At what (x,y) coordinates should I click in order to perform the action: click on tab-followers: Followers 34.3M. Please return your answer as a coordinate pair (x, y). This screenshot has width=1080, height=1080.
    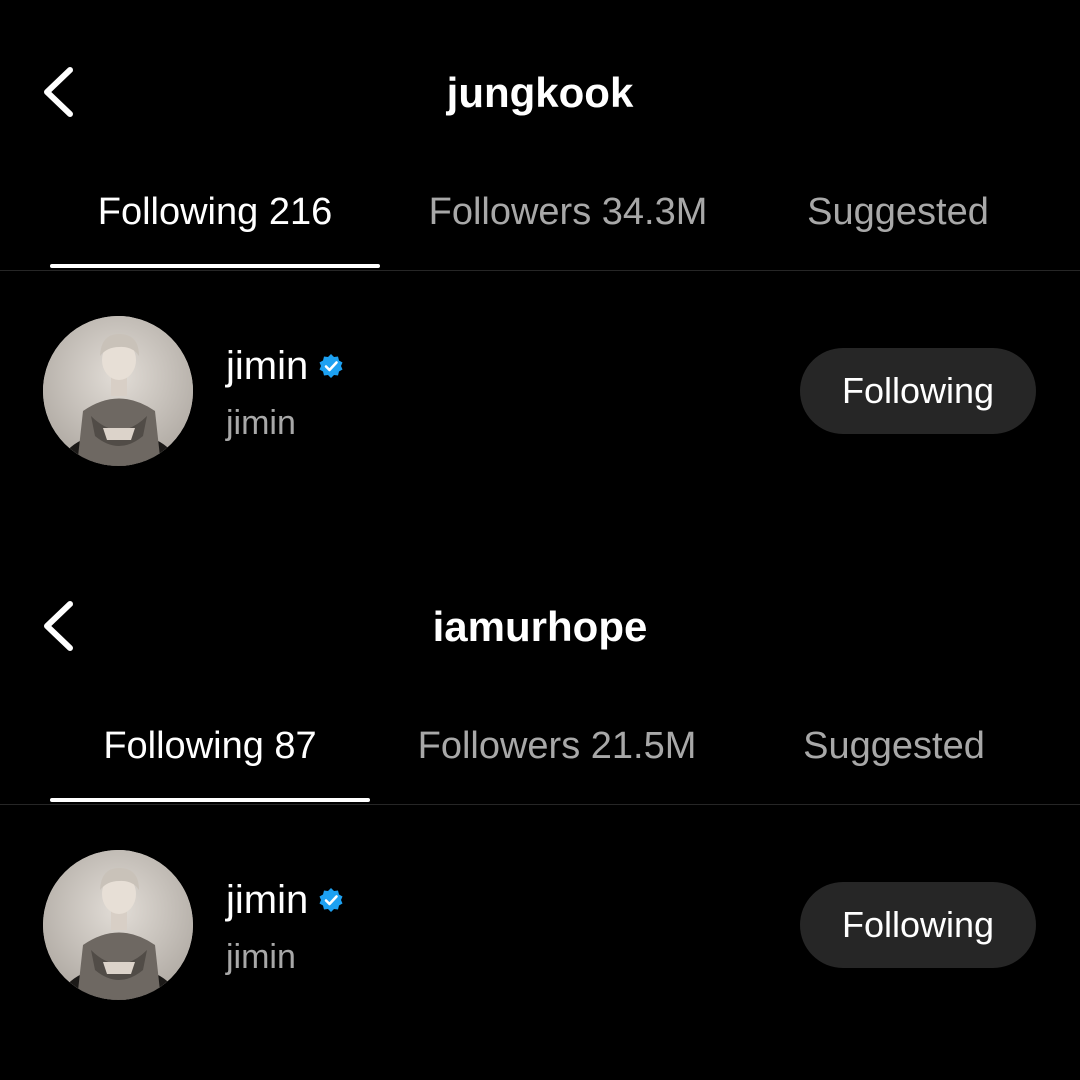
    Looking at the image, I should click on (568, 214).